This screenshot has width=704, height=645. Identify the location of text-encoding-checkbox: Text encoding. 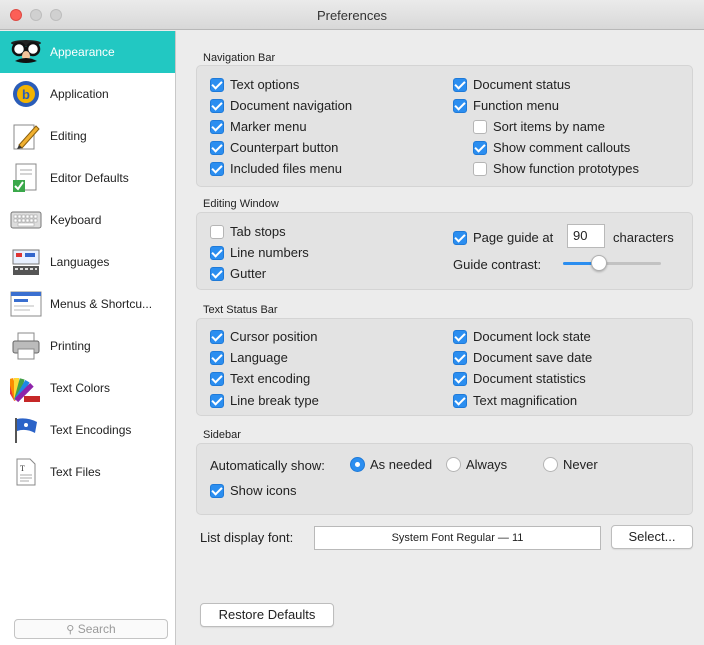
(260, 378).